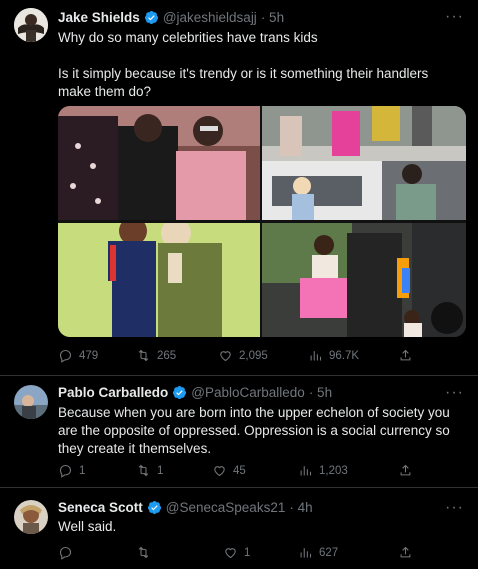 This screenshot has height=569, width=478. What do you see at coordinates (160, 470) in the screenshot?
I see `retweet-count: 1` at bounding box center [160, 470].